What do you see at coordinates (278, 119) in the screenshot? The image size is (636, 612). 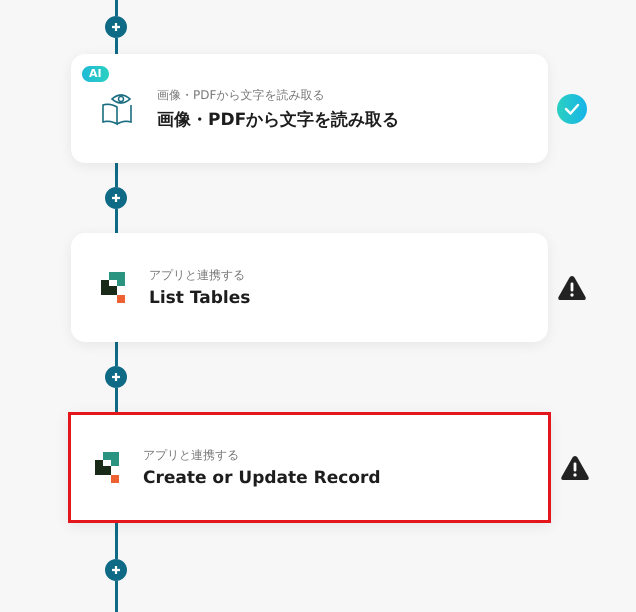 I see `step-title: 画像・PDFから文字を読み取る` at bounding box center [278, 119].